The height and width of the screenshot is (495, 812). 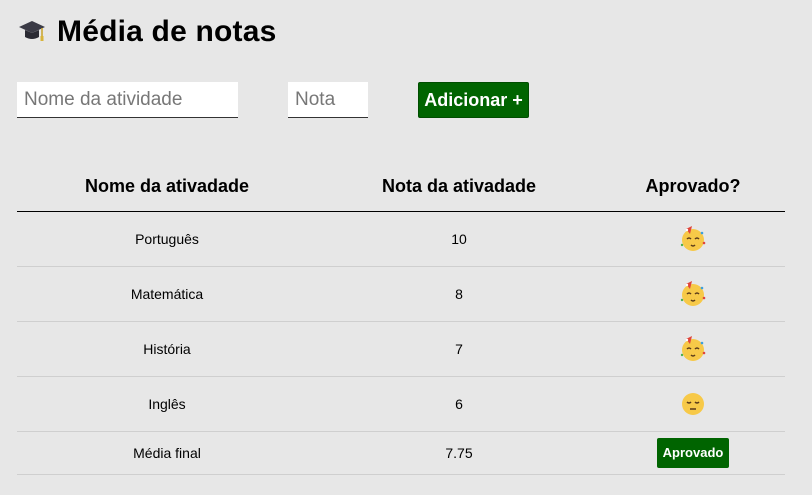 What do you see at coordinates (459, 404) in the screenshot?
I see `activity-grade-cell: 6` at bounding box center [459, 404].